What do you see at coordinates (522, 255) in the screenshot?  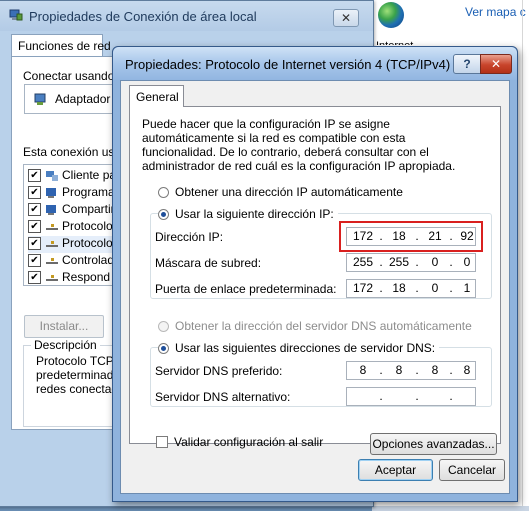 I see `divider` at bounding box center [522, 255].